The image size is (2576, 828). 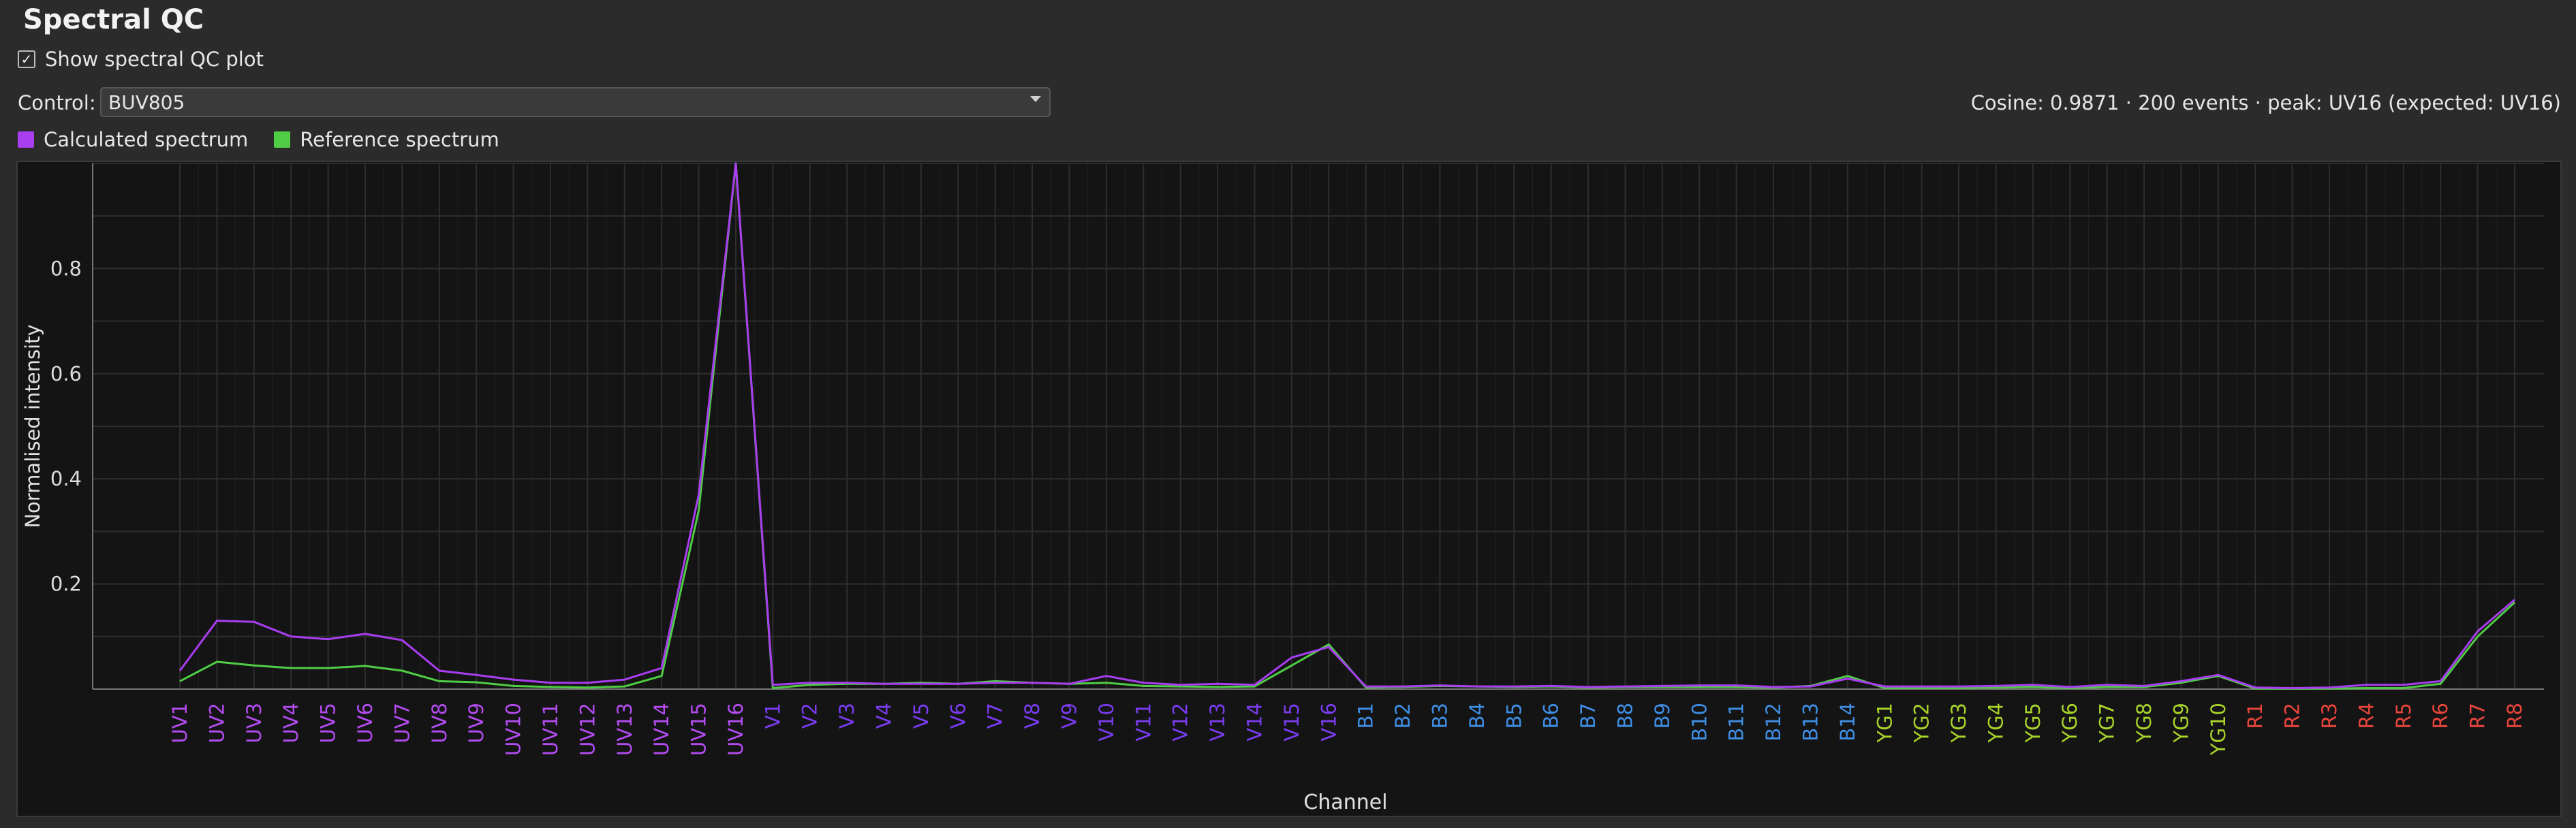 I want to click on x-tick-label: R8, so click(x=2514, y=716).